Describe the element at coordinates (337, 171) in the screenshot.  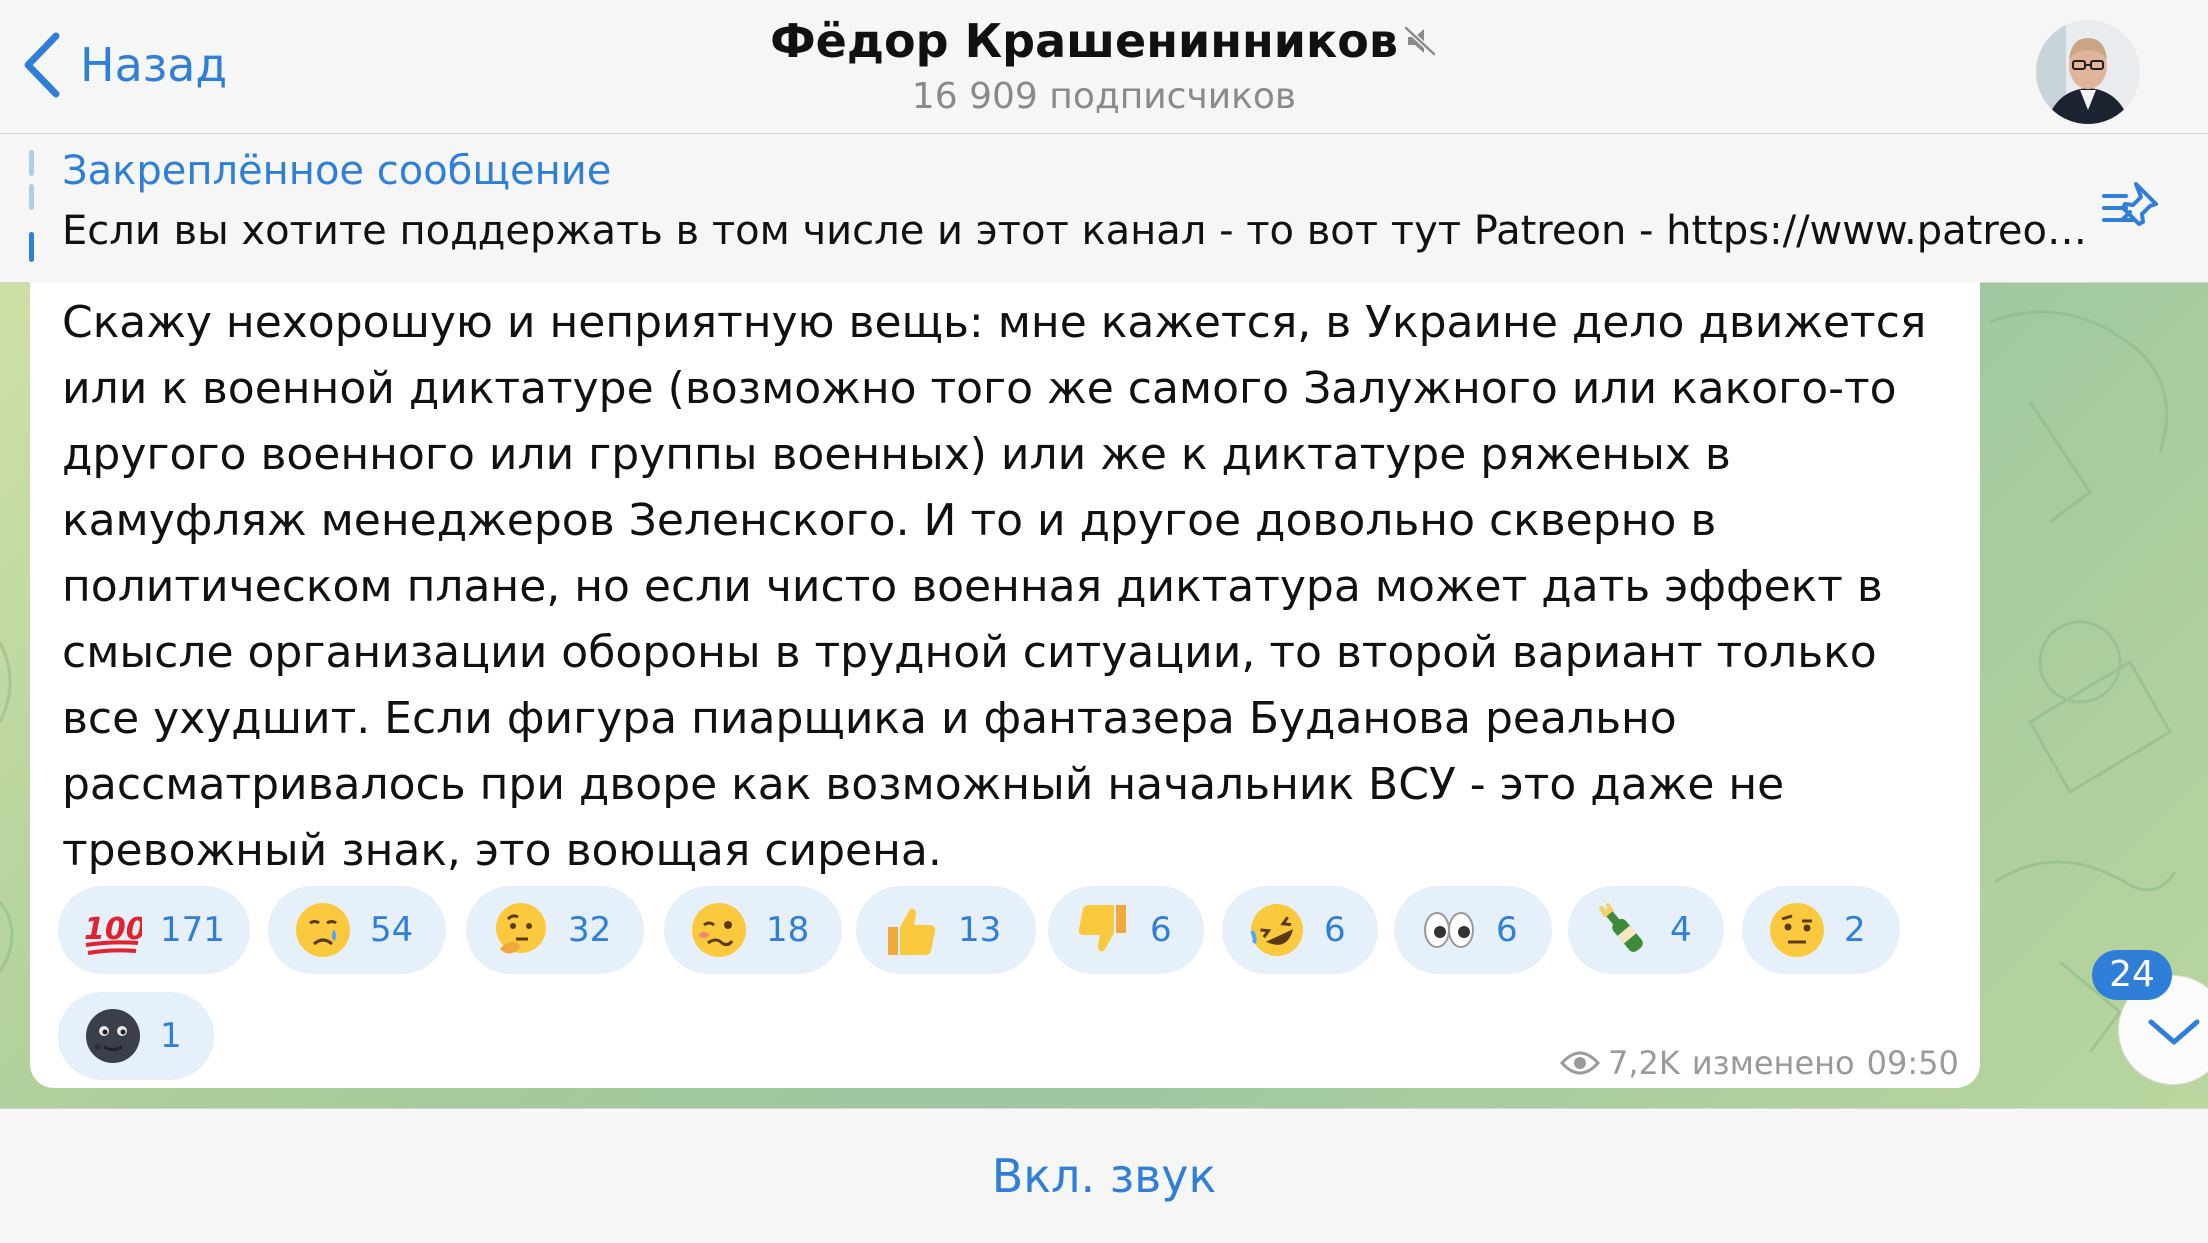
I see `pinned-title: Закреплённое сообщение` at that location.